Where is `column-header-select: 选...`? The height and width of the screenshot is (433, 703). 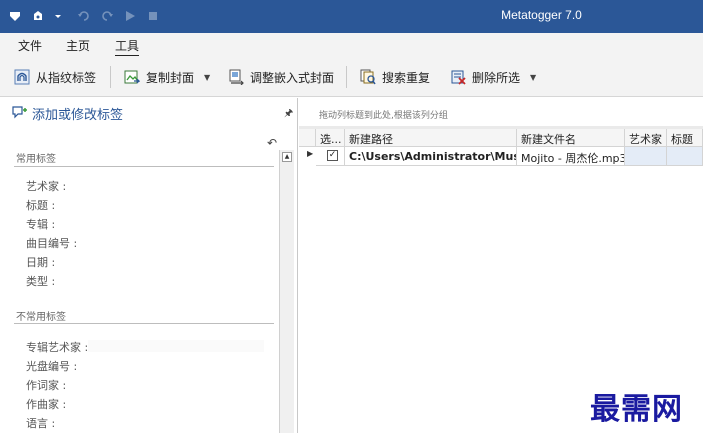
column-header-select: 选... is located at coordinates (330, 138).